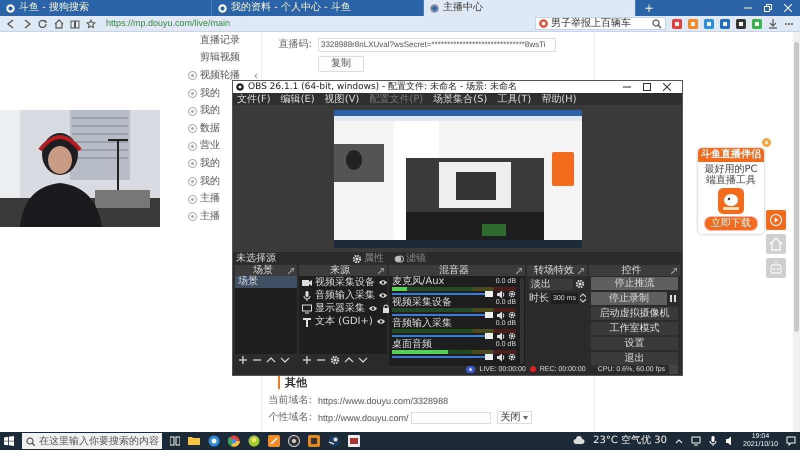 The width and height of the screenshot is (800, 450). I want to click on input-field, so click(450, 418).